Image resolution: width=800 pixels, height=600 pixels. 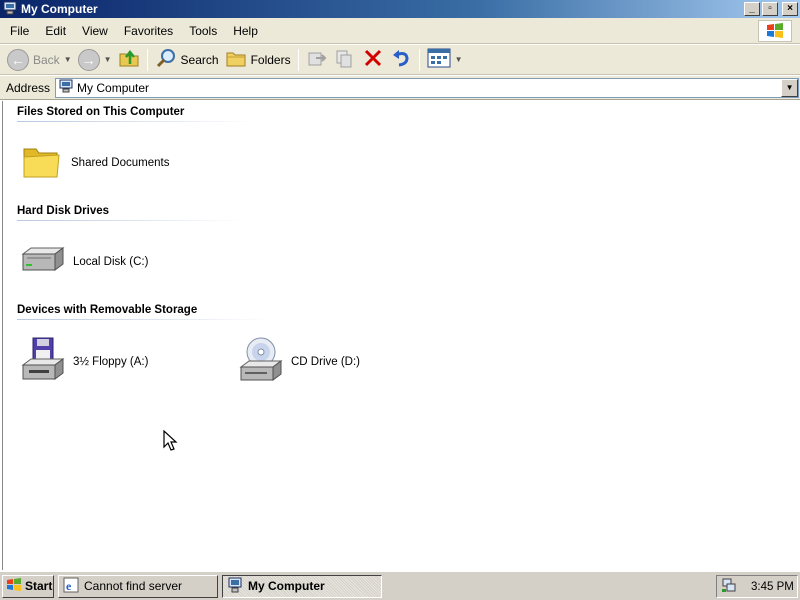 I want to click on start-button: Start, so click(x=28, y=586).